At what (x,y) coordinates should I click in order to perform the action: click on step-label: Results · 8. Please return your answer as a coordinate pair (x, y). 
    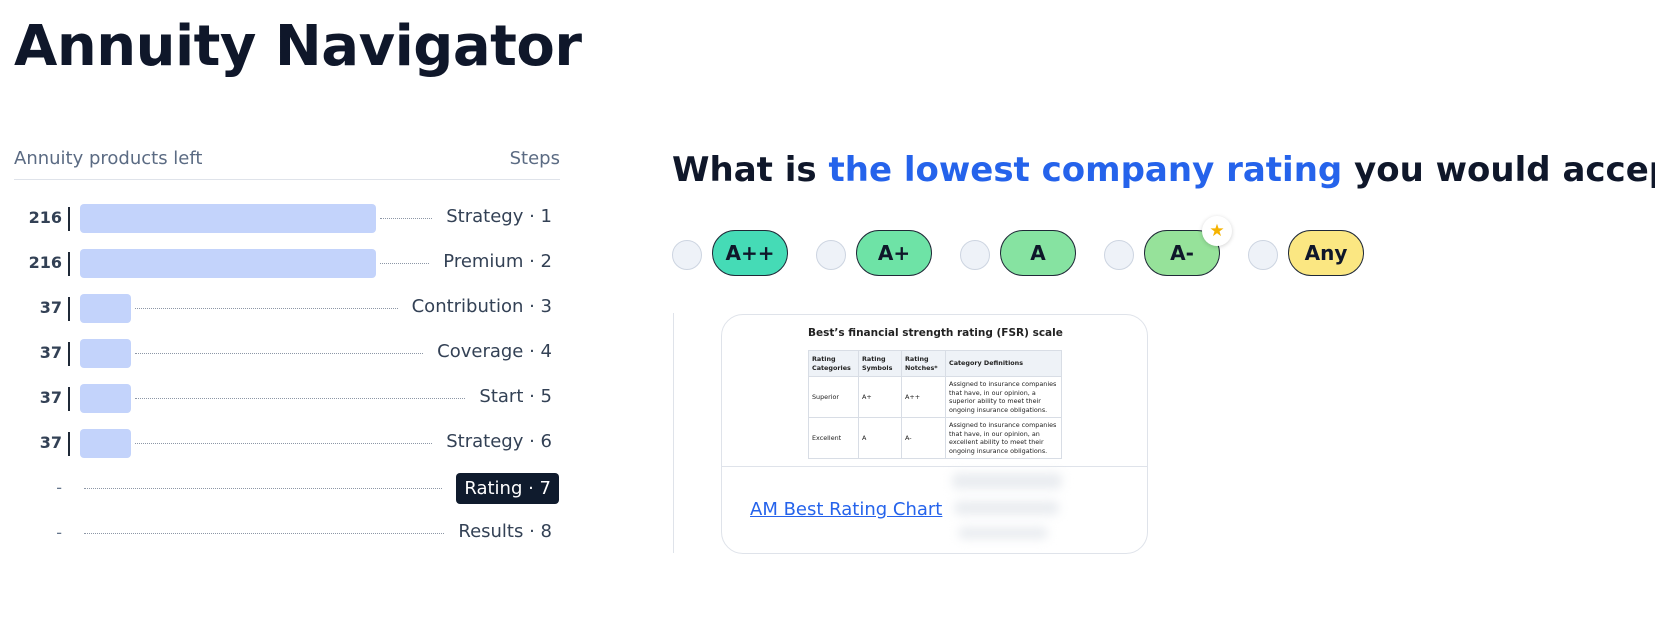
    Looking at the image, I should click on (505, 531).